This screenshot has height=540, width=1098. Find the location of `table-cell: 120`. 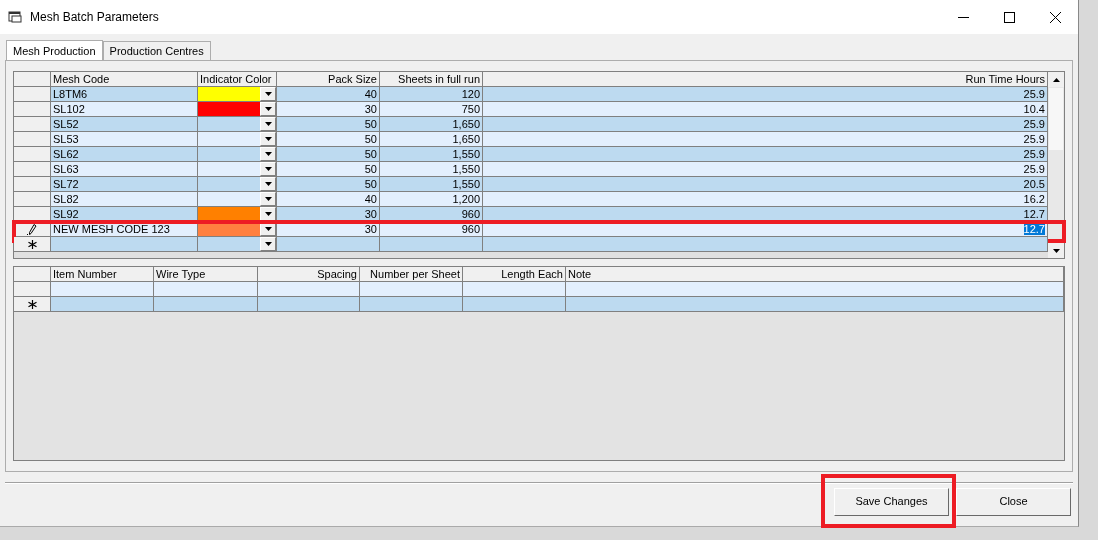

table-cell: 120 is located at coordinates (431, 94).